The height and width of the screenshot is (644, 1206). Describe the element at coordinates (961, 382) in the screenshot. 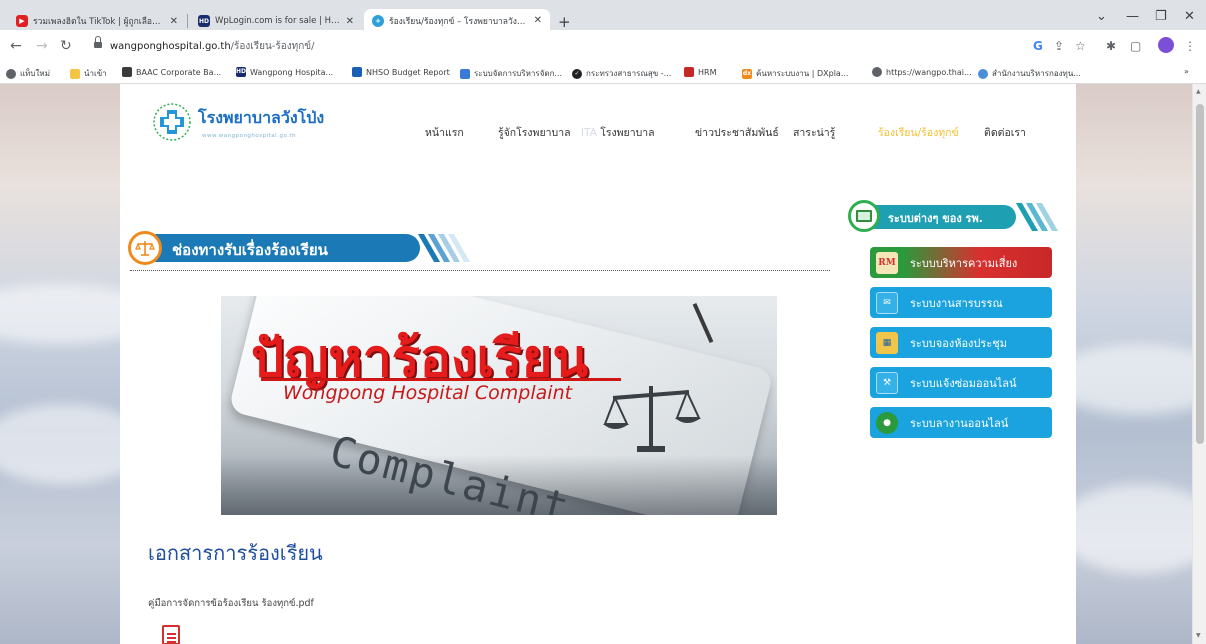

I see `repair-request-button: ⚒ ระบบแจ้งซ่อมออนไลน์` at that location.